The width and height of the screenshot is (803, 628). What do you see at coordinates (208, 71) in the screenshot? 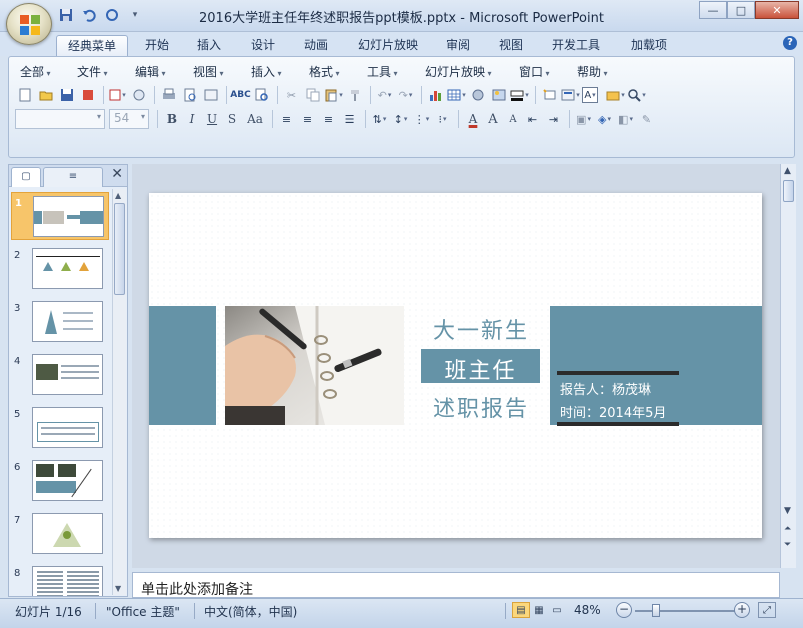
I see `menu-view: 视图` at bounding box center [208, 71].